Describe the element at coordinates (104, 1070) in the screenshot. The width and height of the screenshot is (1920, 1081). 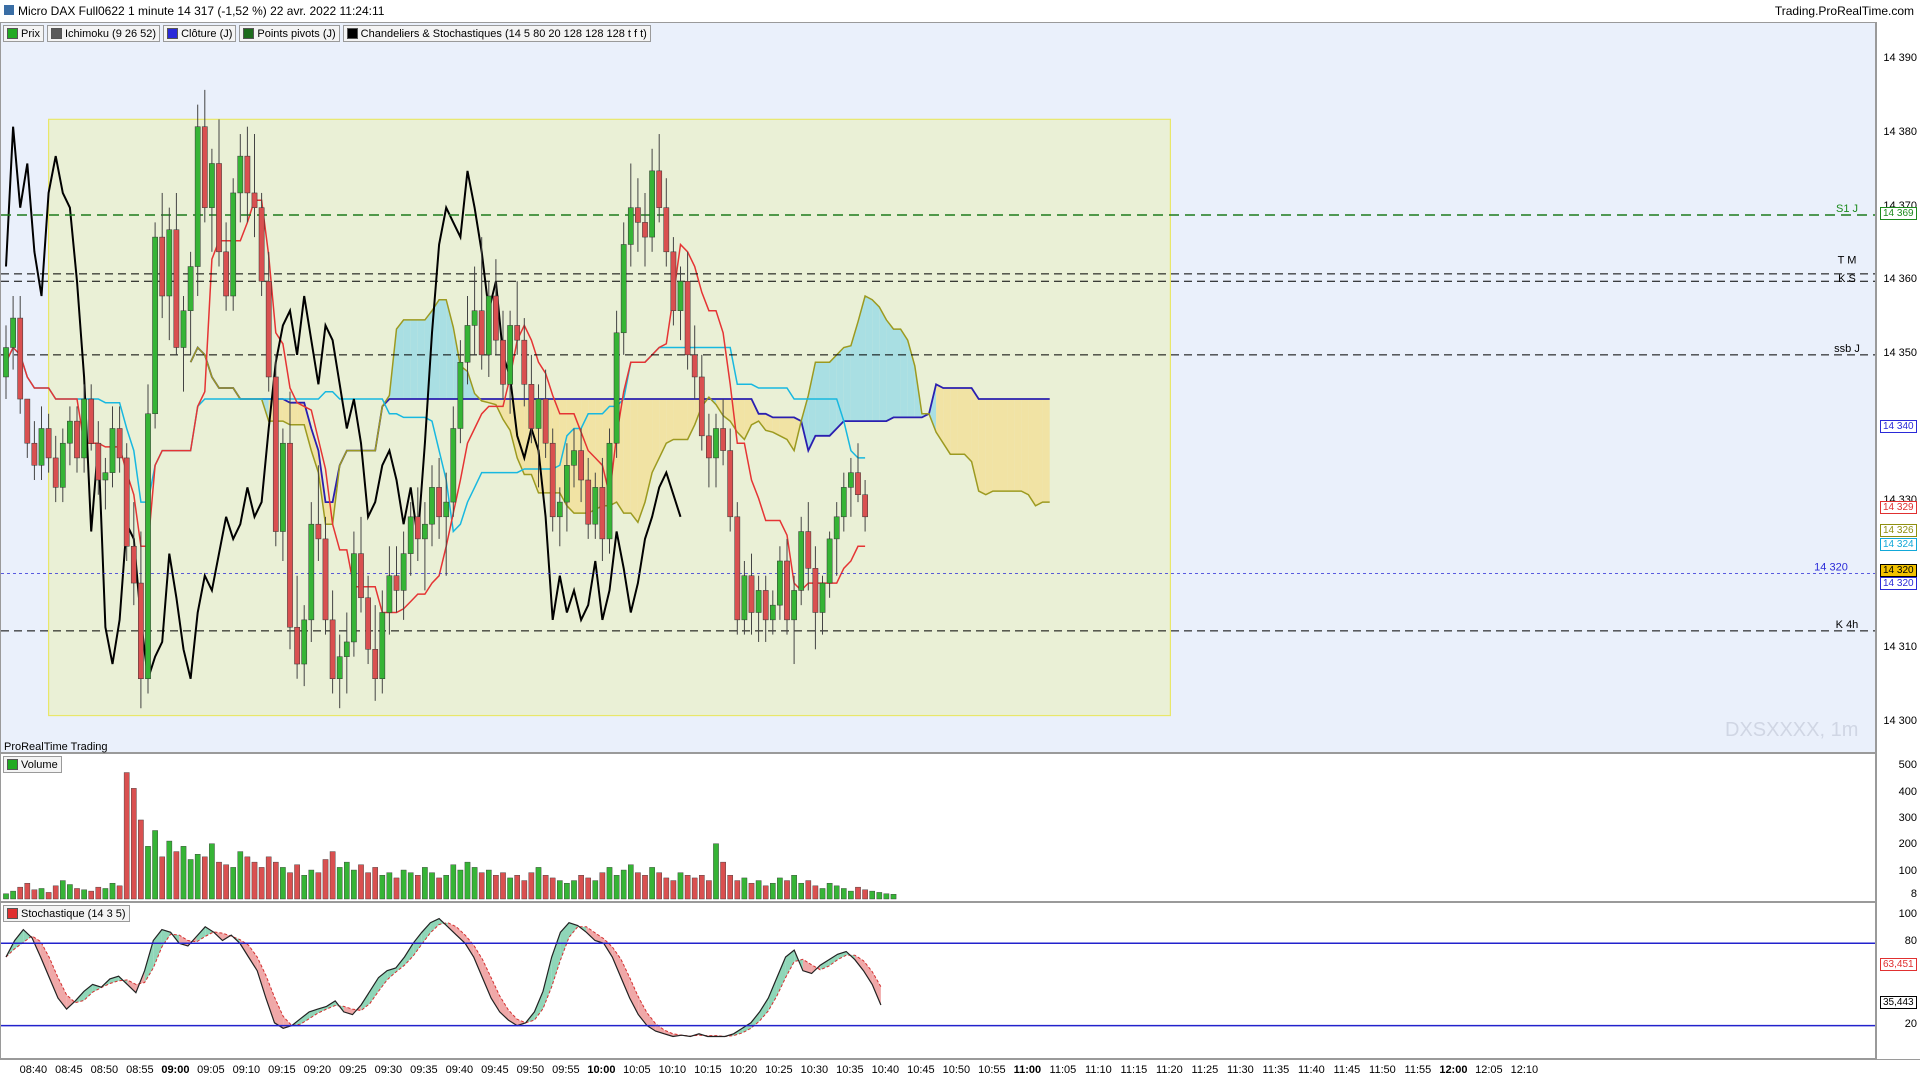
I see `time-label: 08:50` at that location.